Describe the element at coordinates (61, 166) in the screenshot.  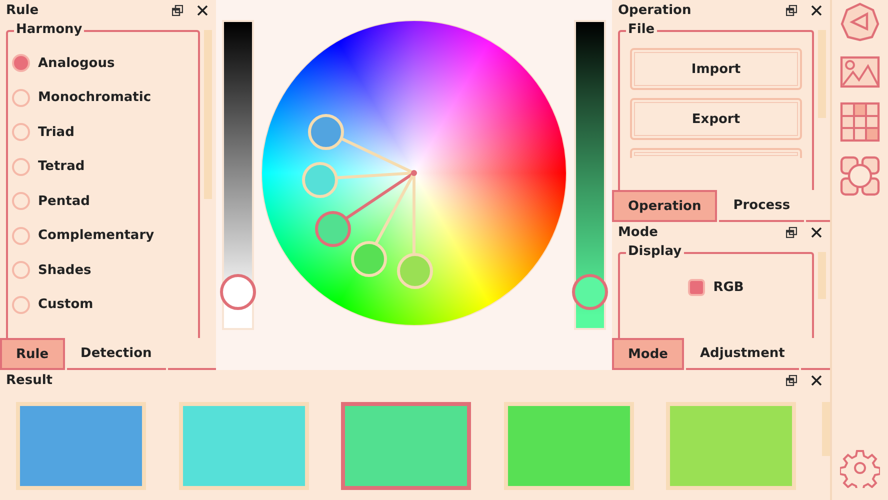
I see `radio-label: Tetrad` at that location.